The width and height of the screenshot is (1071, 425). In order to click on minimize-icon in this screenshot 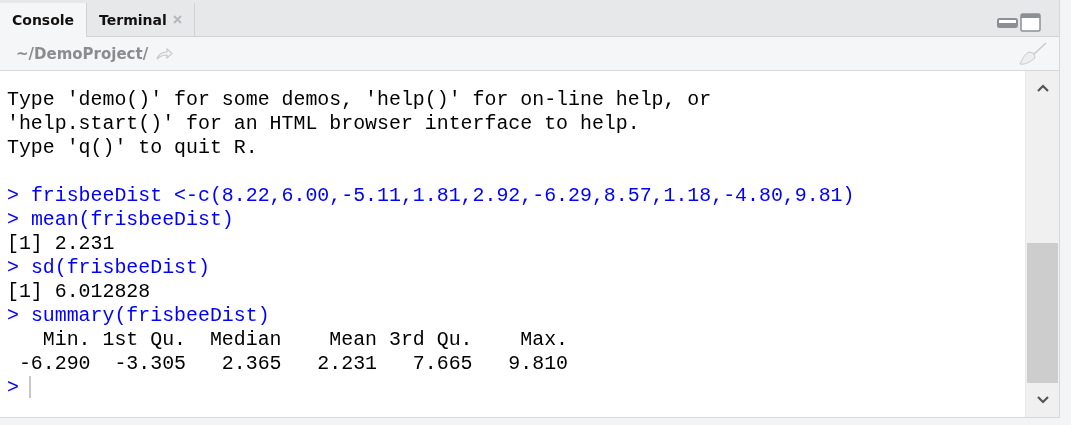, I will do `click(1007, 22)`.